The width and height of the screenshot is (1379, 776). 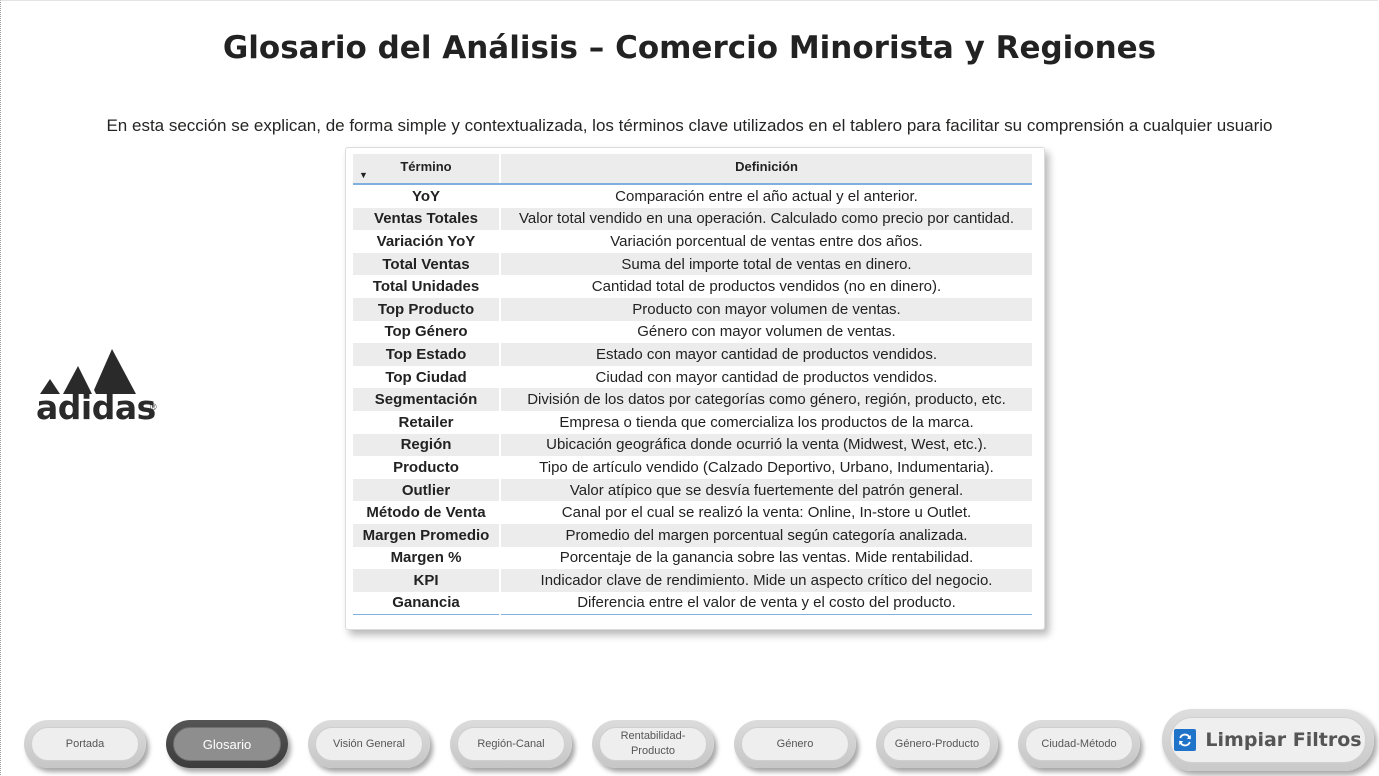 What do you see at coordinates (427, 286) in the screenshot?
I see `term-cell: Total Unidades` at bounding box center [427, 286].